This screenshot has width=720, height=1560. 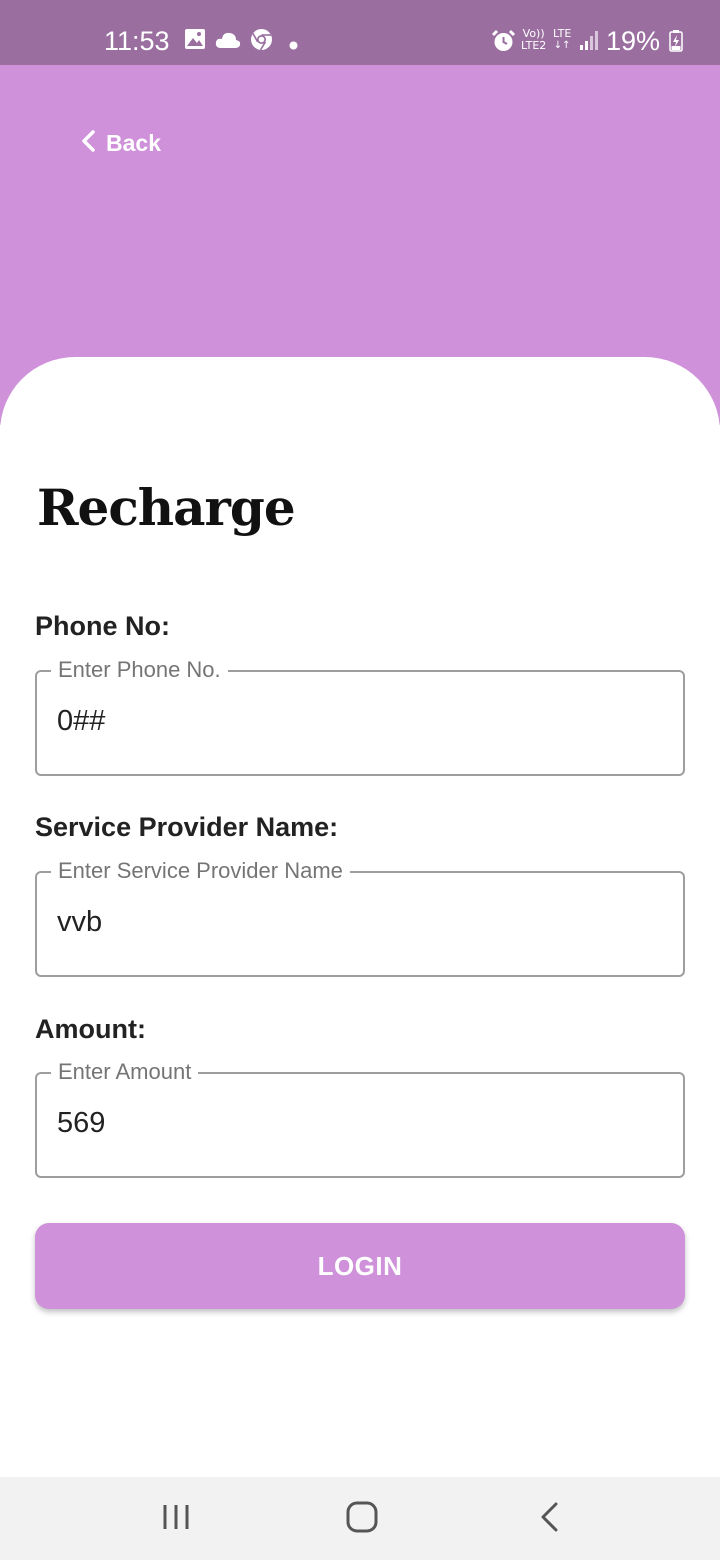 I want to click on amount-input, so click(x=357, y=1123).